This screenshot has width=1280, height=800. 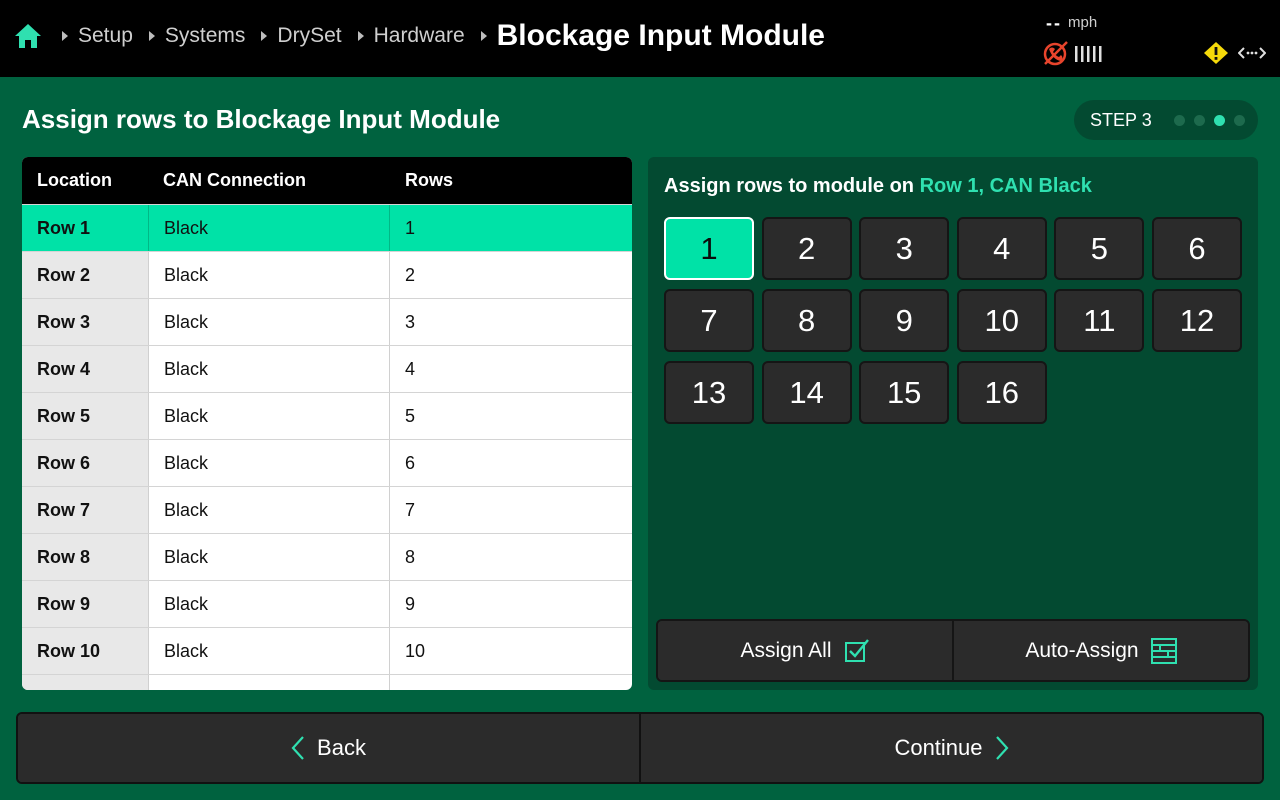 I want to click on location-cell: Row 5, so click(x=85, y=416).